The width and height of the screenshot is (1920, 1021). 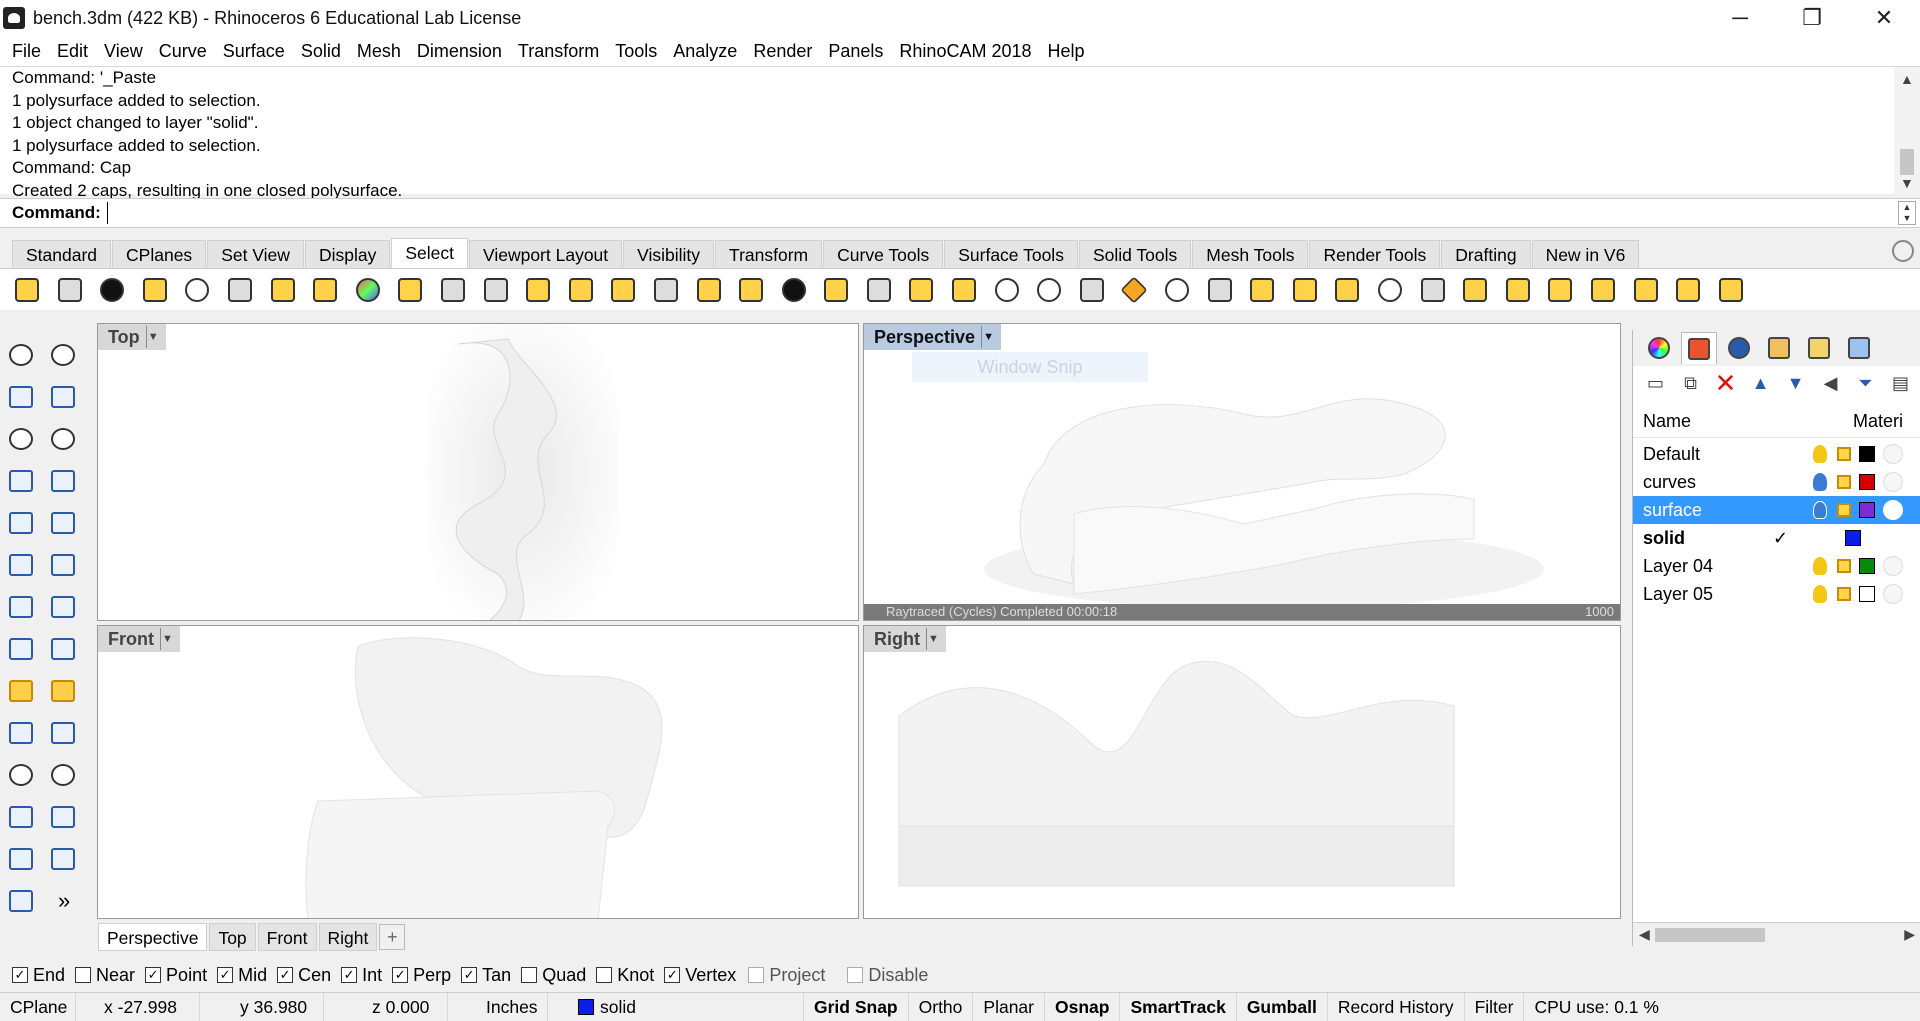 What do you see at coordinates (62, 254) in the screenshot?
I see `tab-standard: Standard` at bounding box center [62, 254].